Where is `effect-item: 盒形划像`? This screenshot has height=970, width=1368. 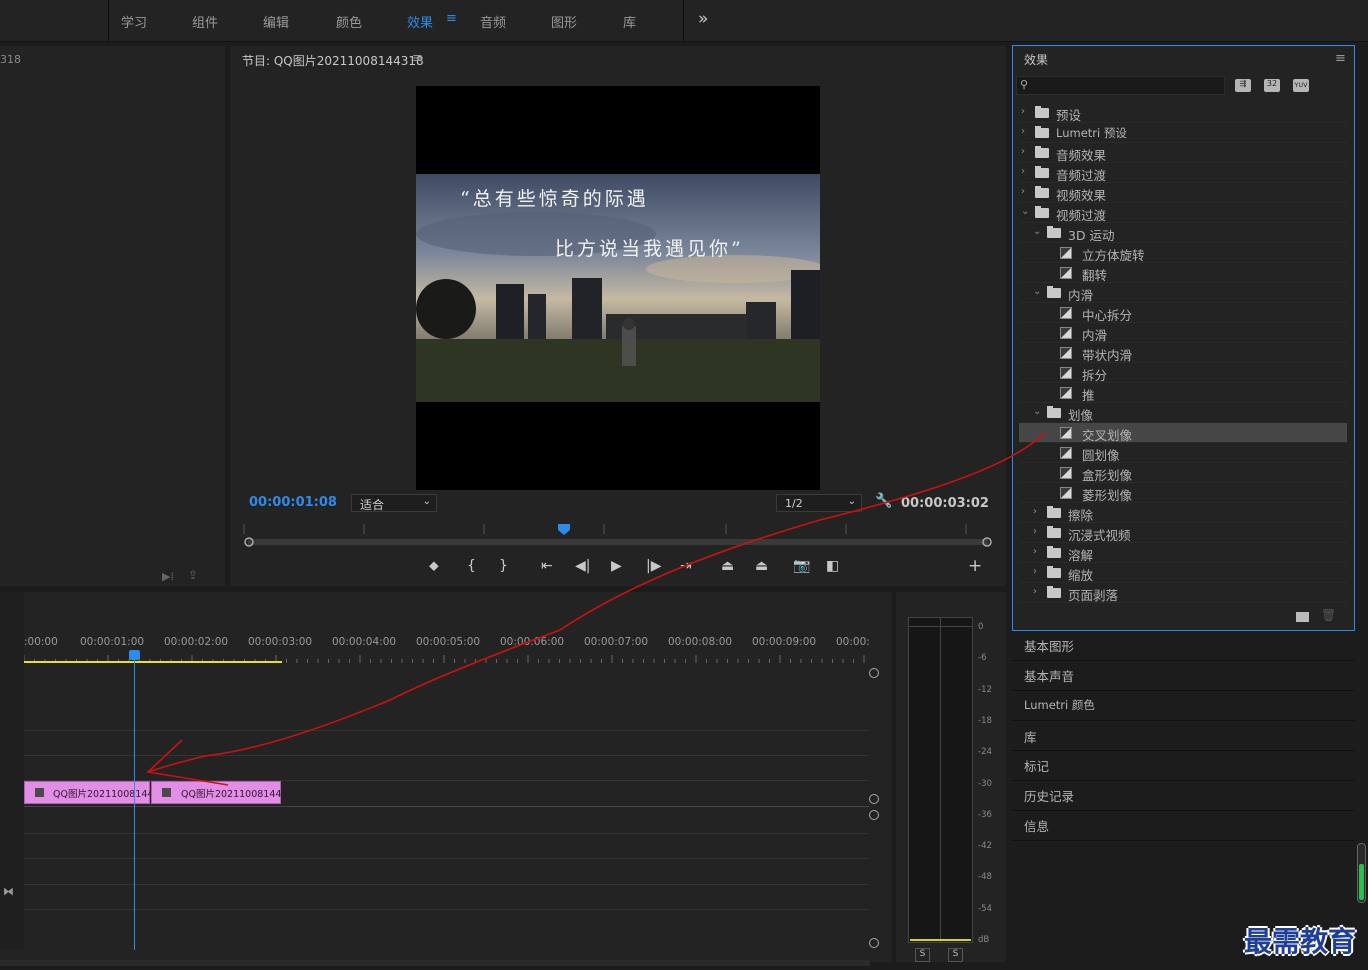 effect-item: 盒形划像 is located at coordinates (1183, 473).